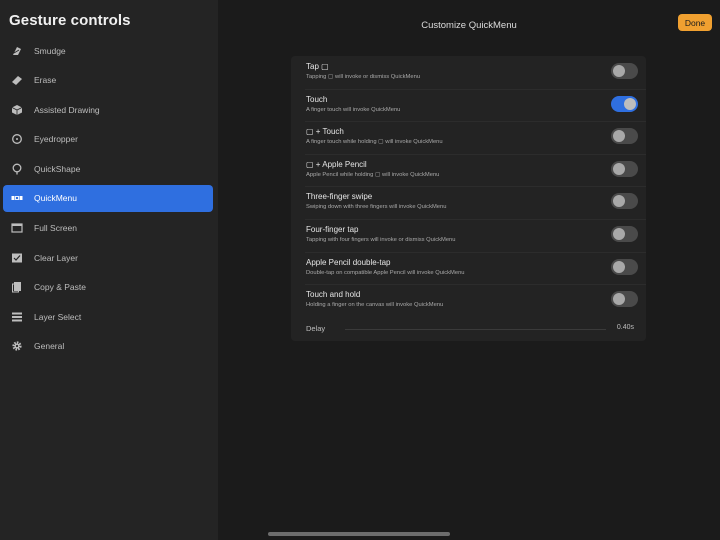 The width and height of the screenshot is (720, 540). What do you see at coordinates (17, 198) in the screenshot?
I see `quickmenu-icon` at bounding box center [17, 198].